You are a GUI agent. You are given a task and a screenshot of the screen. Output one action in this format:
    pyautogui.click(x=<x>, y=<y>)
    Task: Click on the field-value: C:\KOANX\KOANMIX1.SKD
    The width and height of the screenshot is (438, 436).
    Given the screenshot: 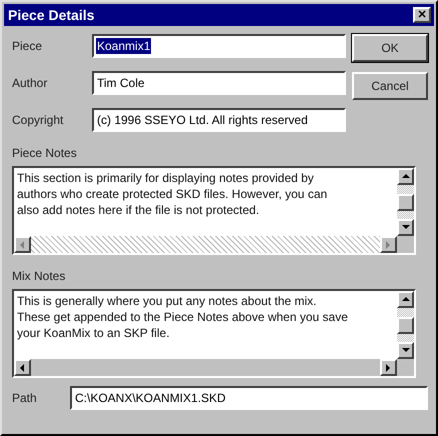 What is the action you would take?
    pyautogui.click(x=150, y=398)
    